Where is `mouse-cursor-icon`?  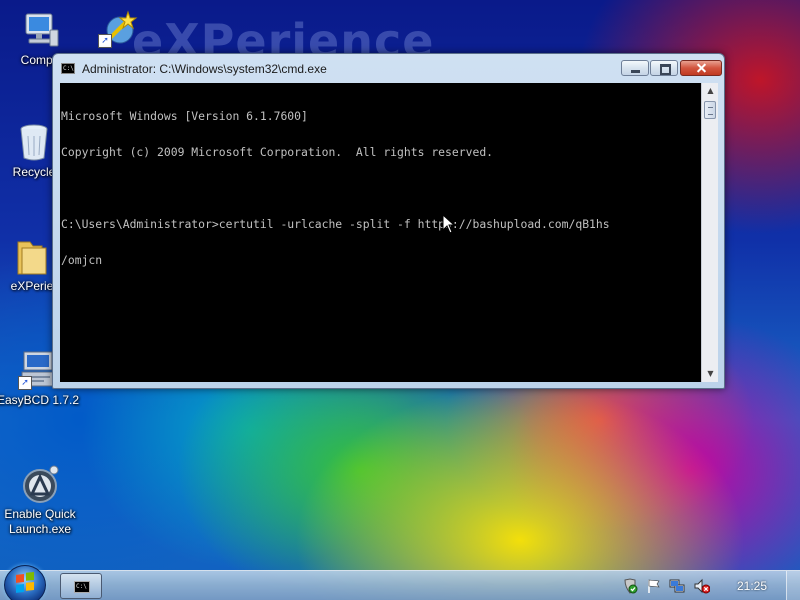
mouse-cursor-icon is located at coordinates (449, 224).